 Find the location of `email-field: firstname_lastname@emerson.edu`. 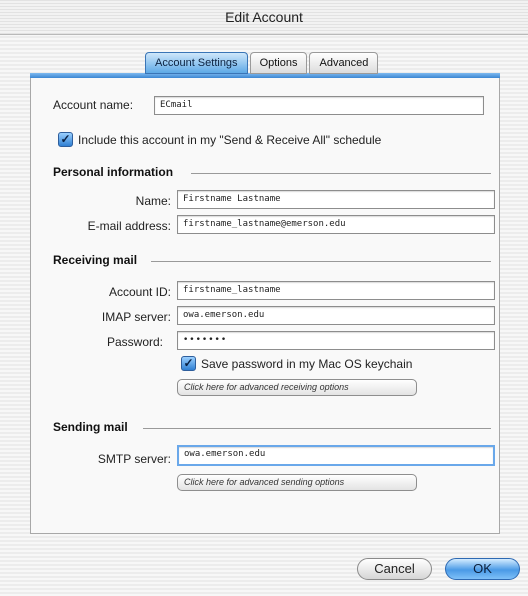

email-field: firstname_lastname@emerson.edu is located at coordinates (336, 224).